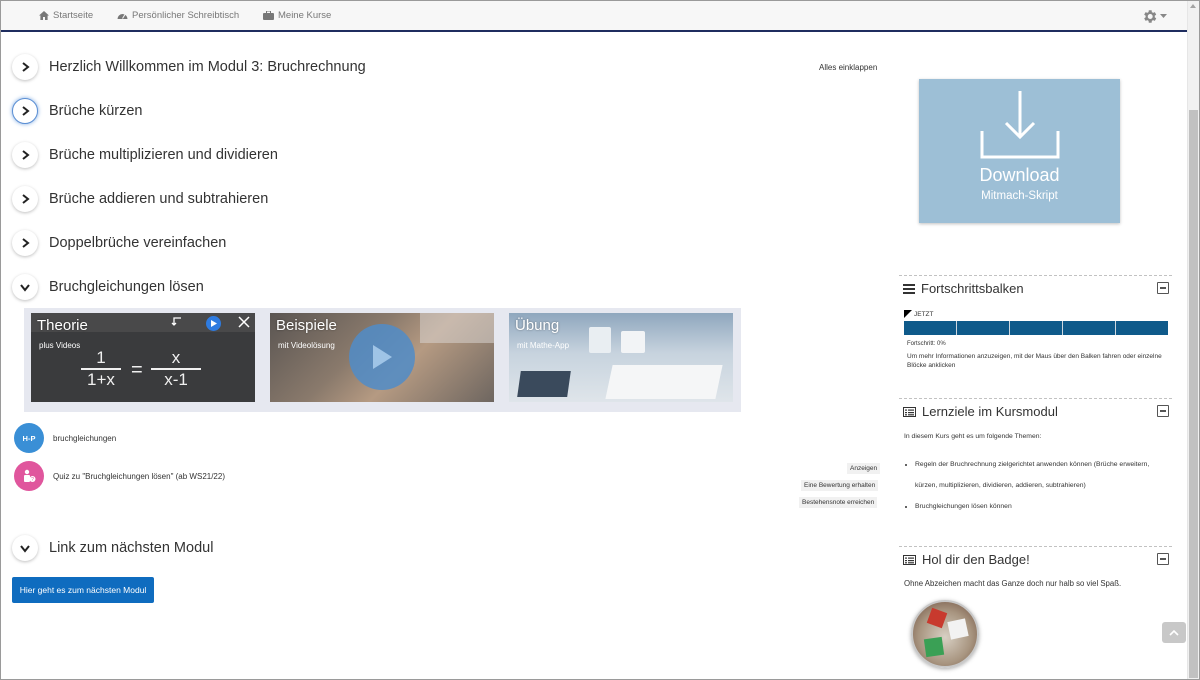  I want to click on scroll-up-arrow-icon, so click(1193, 6).